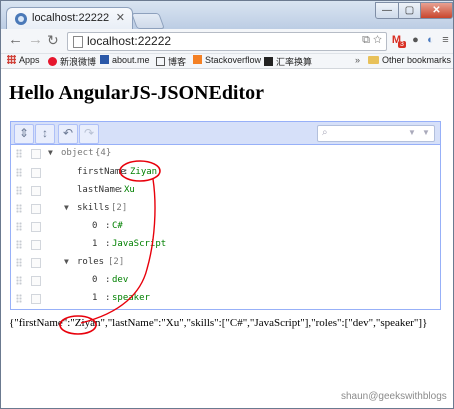 The height and width of the screenshot is (409, 454). Describe the element at coordinates (89, 134) in the screenshot. I see `redo-button: ↷` at that location.